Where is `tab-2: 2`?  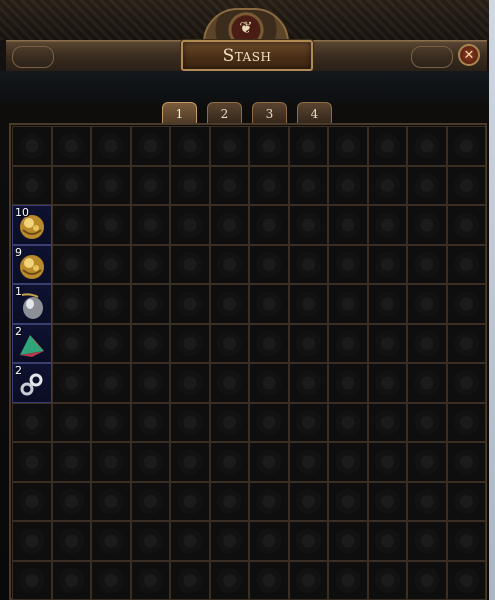
tab-2: 2 is located at coordinates (224, 113).